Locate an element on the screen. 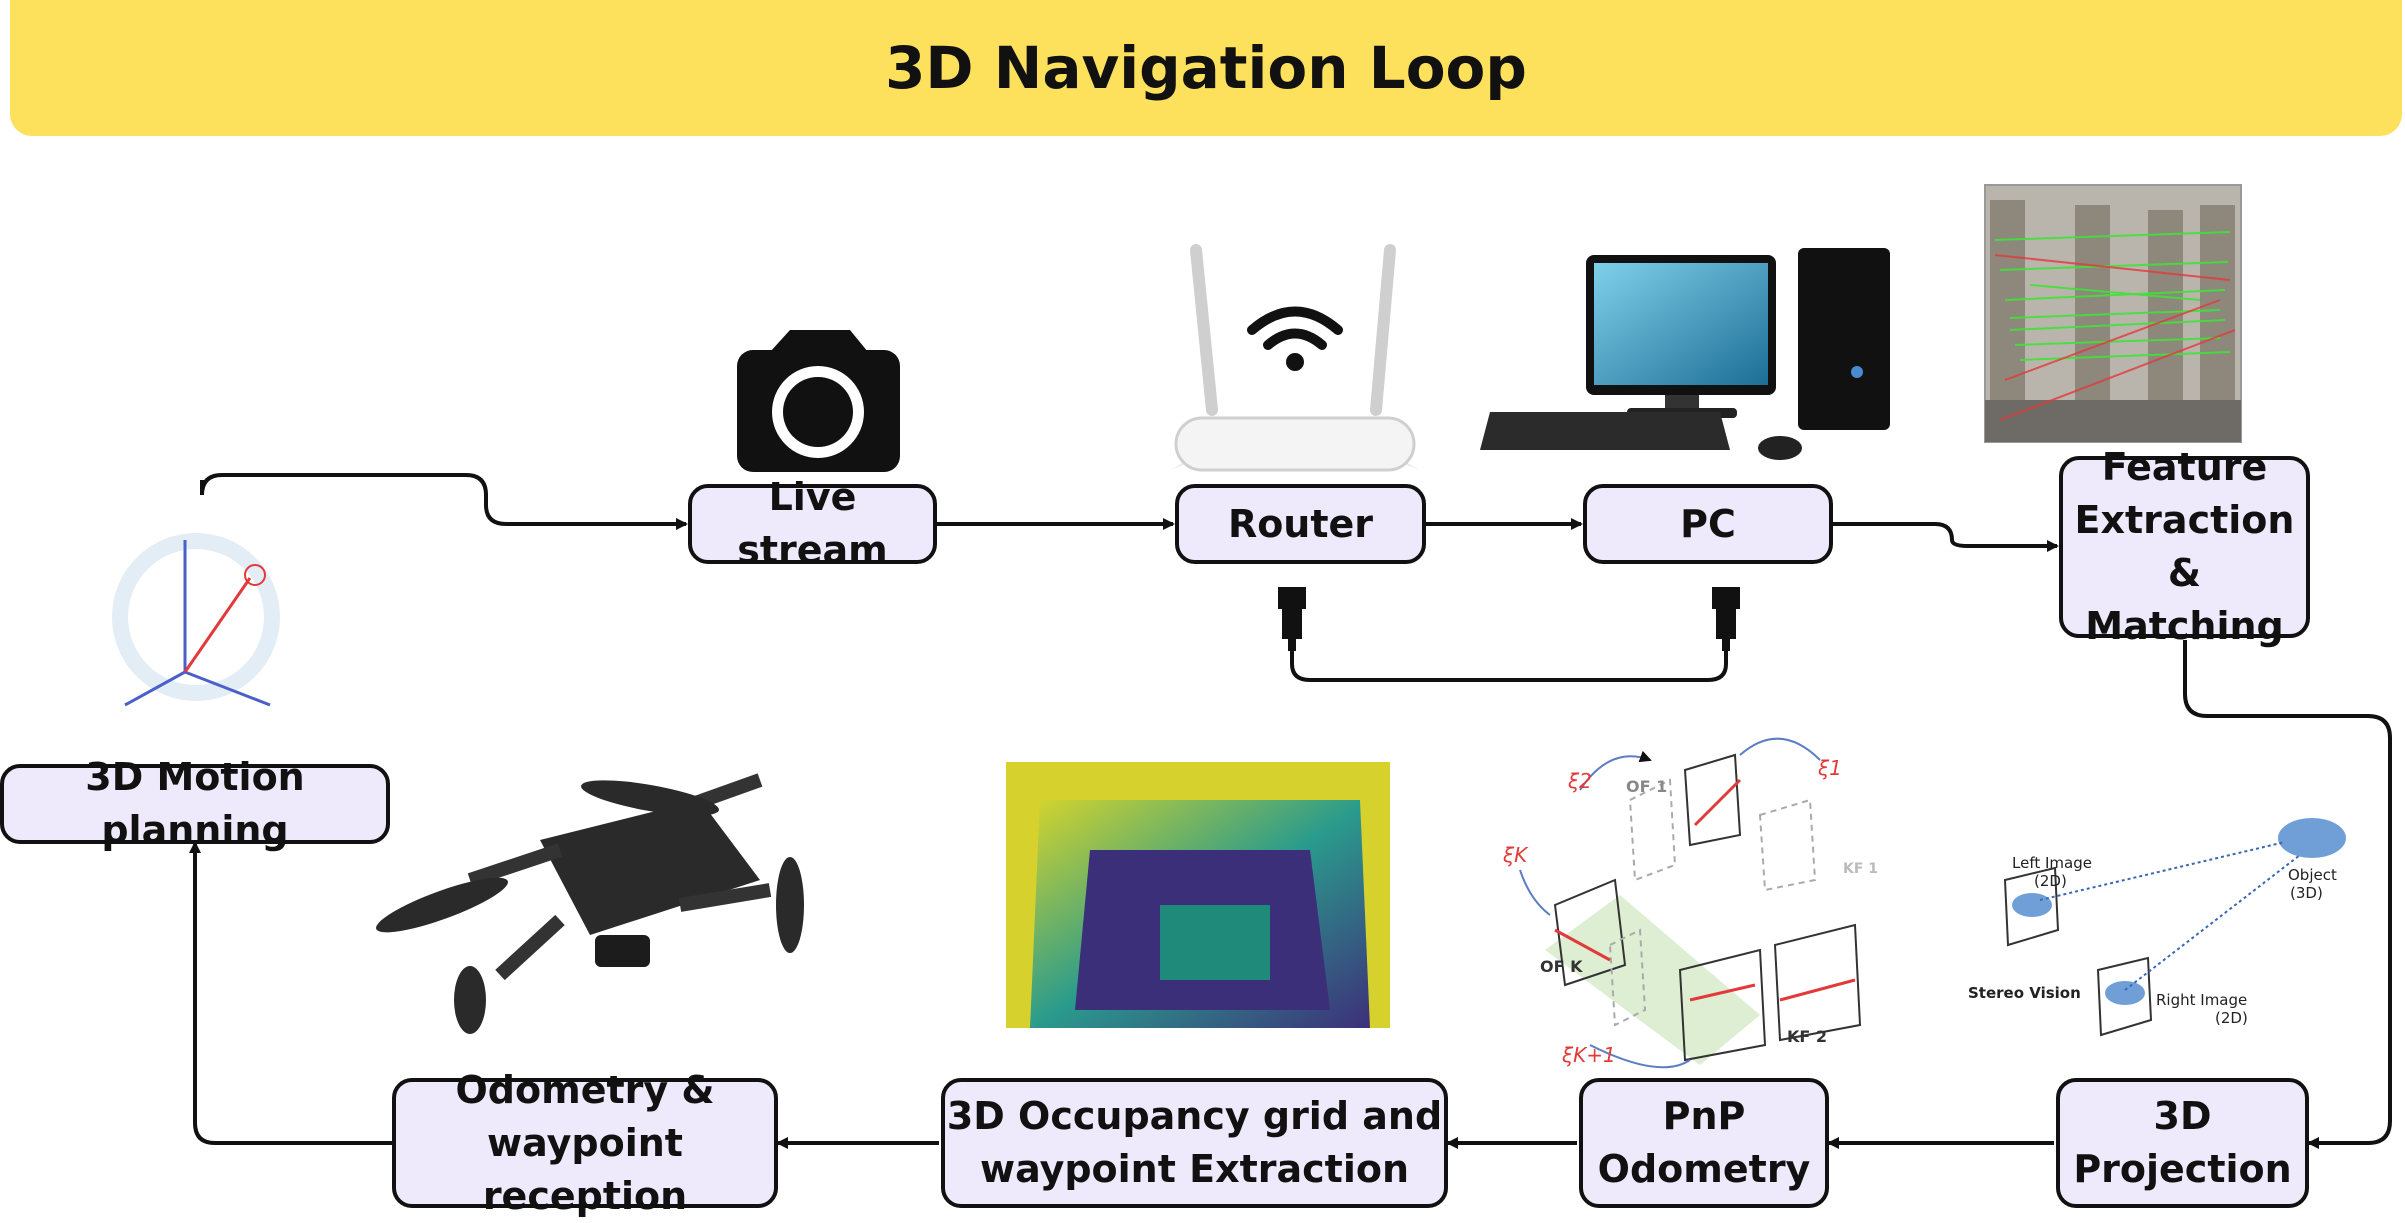 Image resolution: width=2405 pixels, height=1223 pixels. drone-image is located at coordinates (590, 903).